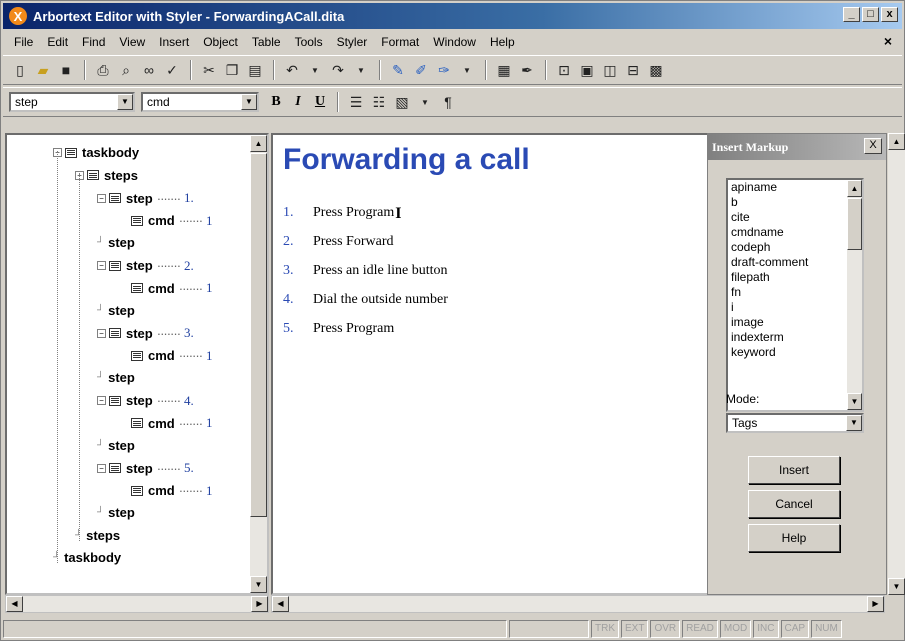 Image resolution: width=905 pixels, height=641 pixels. What do you see at coordinates (137, 604) in the screenshot?
I see `tree-horizontal-scrollbar: ◀ ▶` at bounding box center [137, 604].